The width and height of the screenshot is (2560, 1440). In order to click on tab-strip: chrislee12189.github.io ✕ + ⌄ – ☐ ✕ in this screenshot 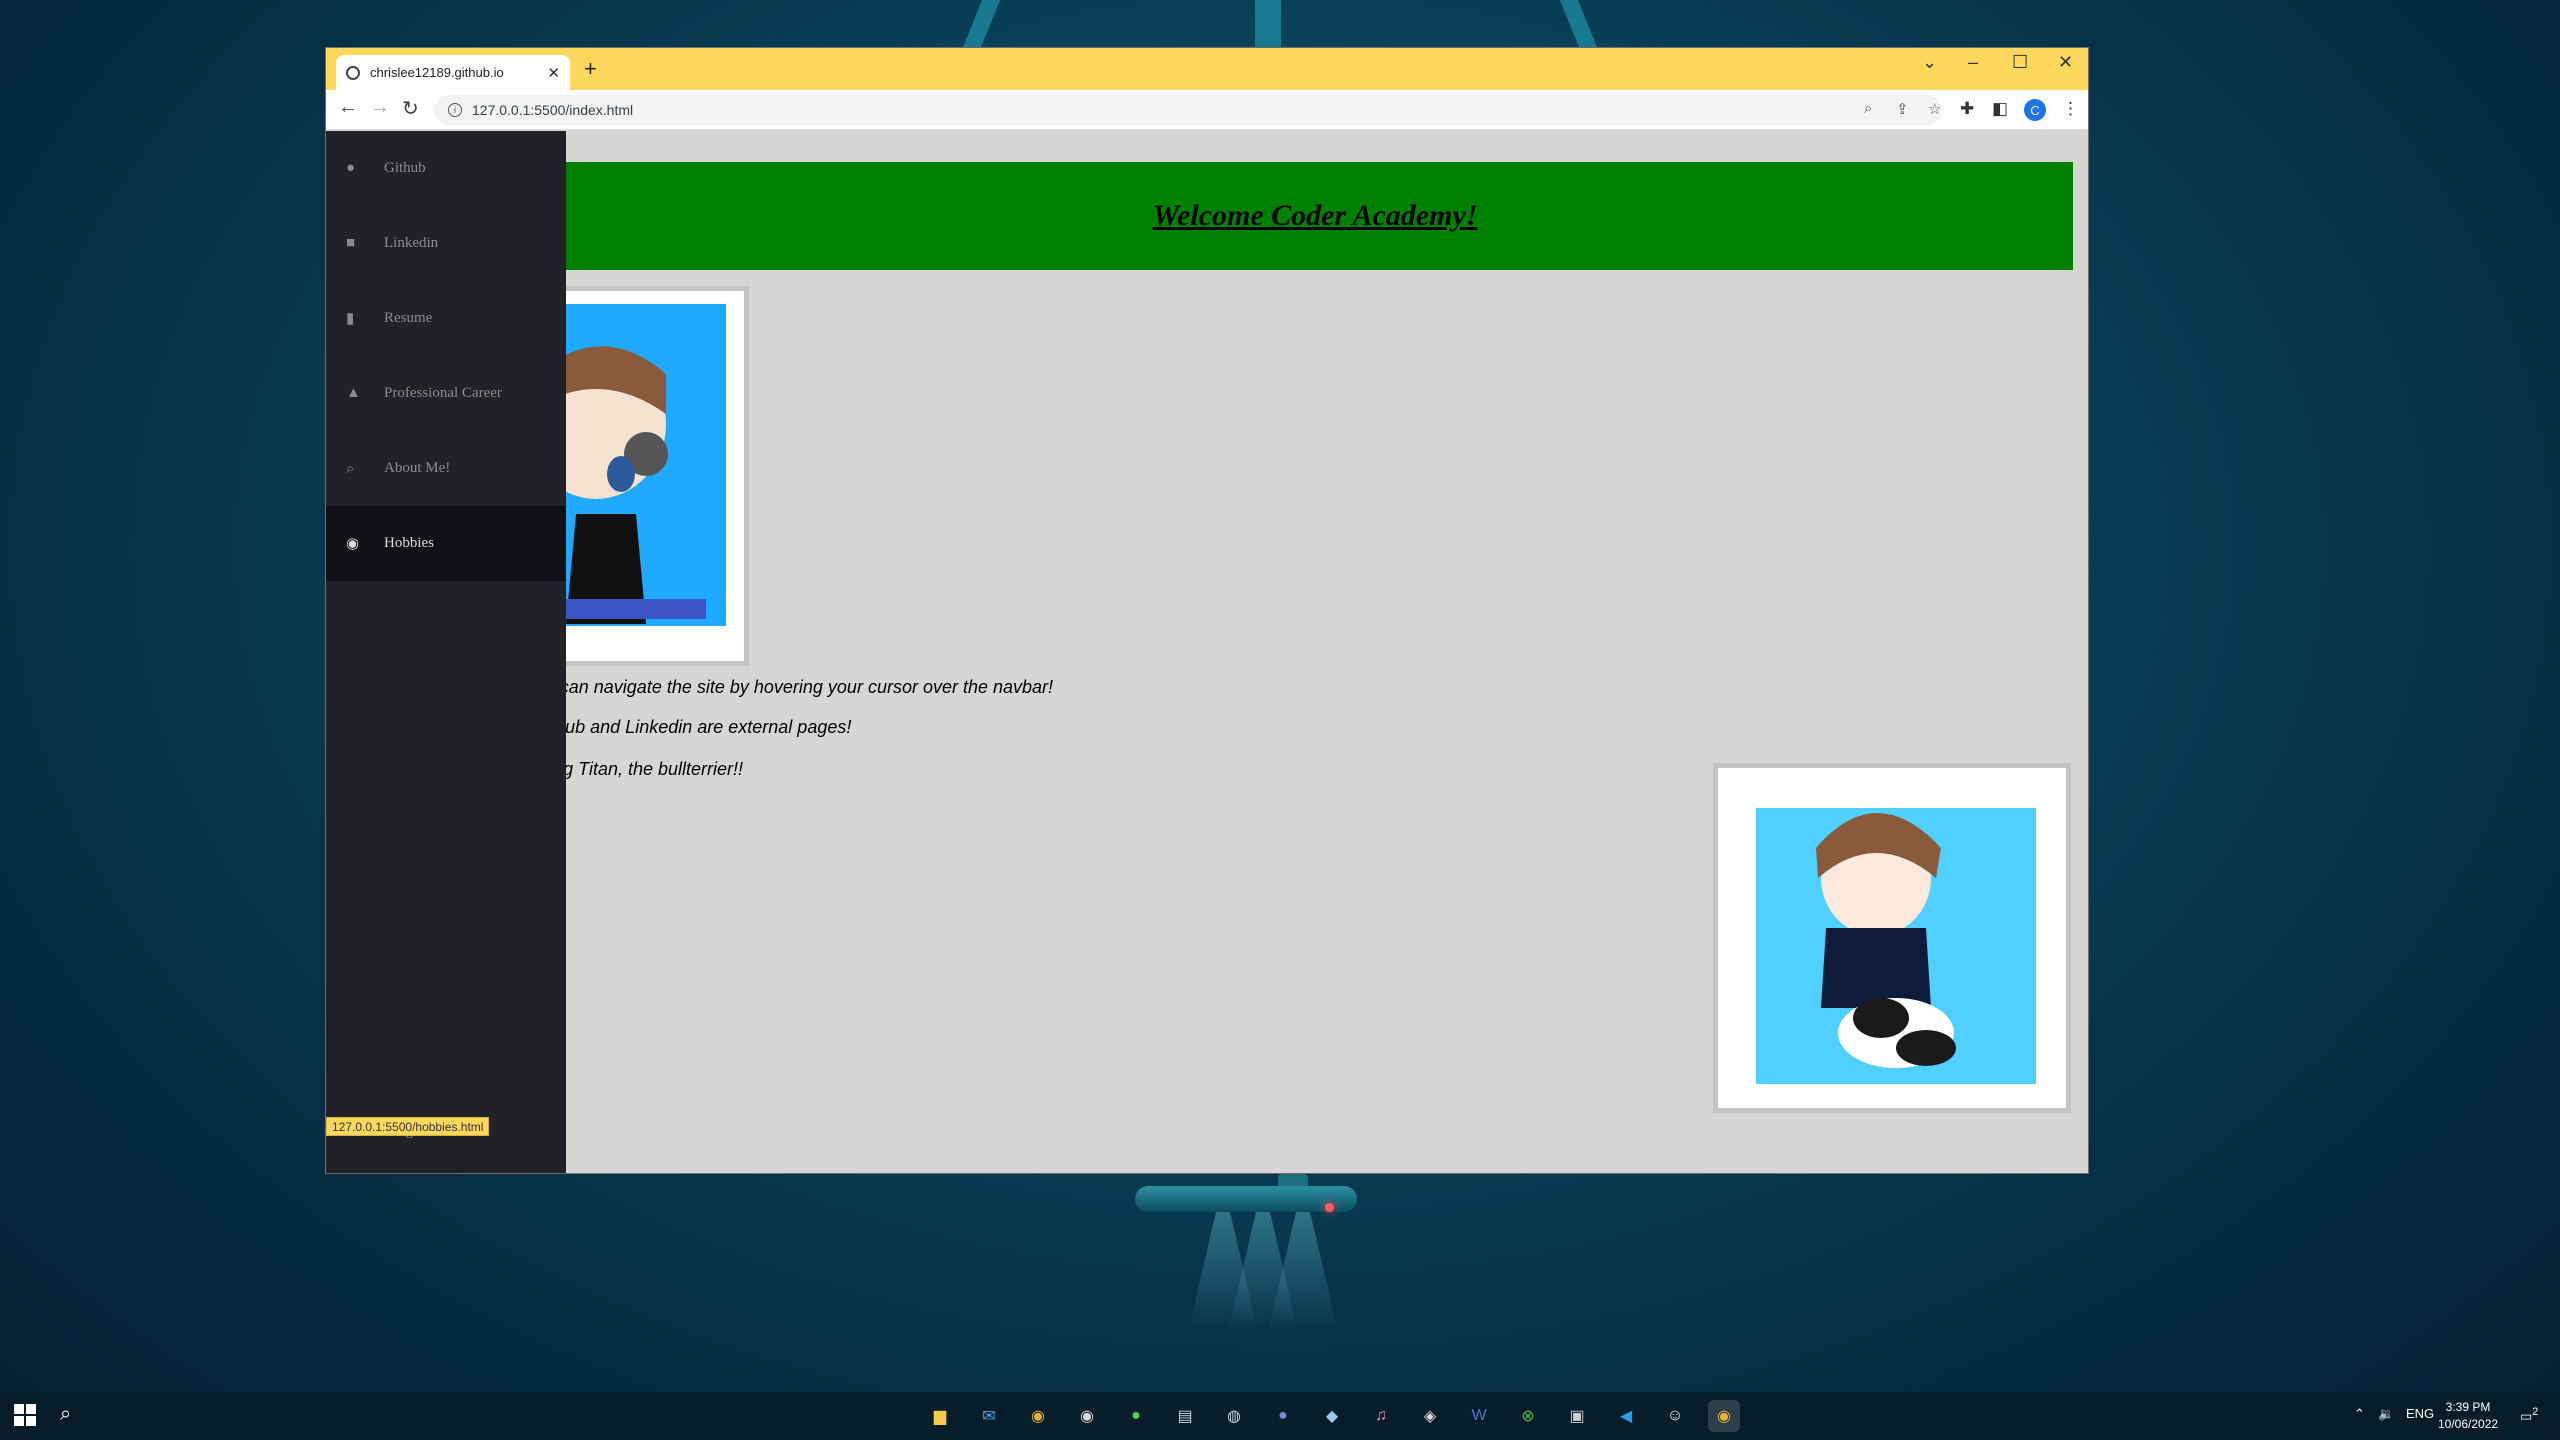, I will do `click(1207, 69)`.